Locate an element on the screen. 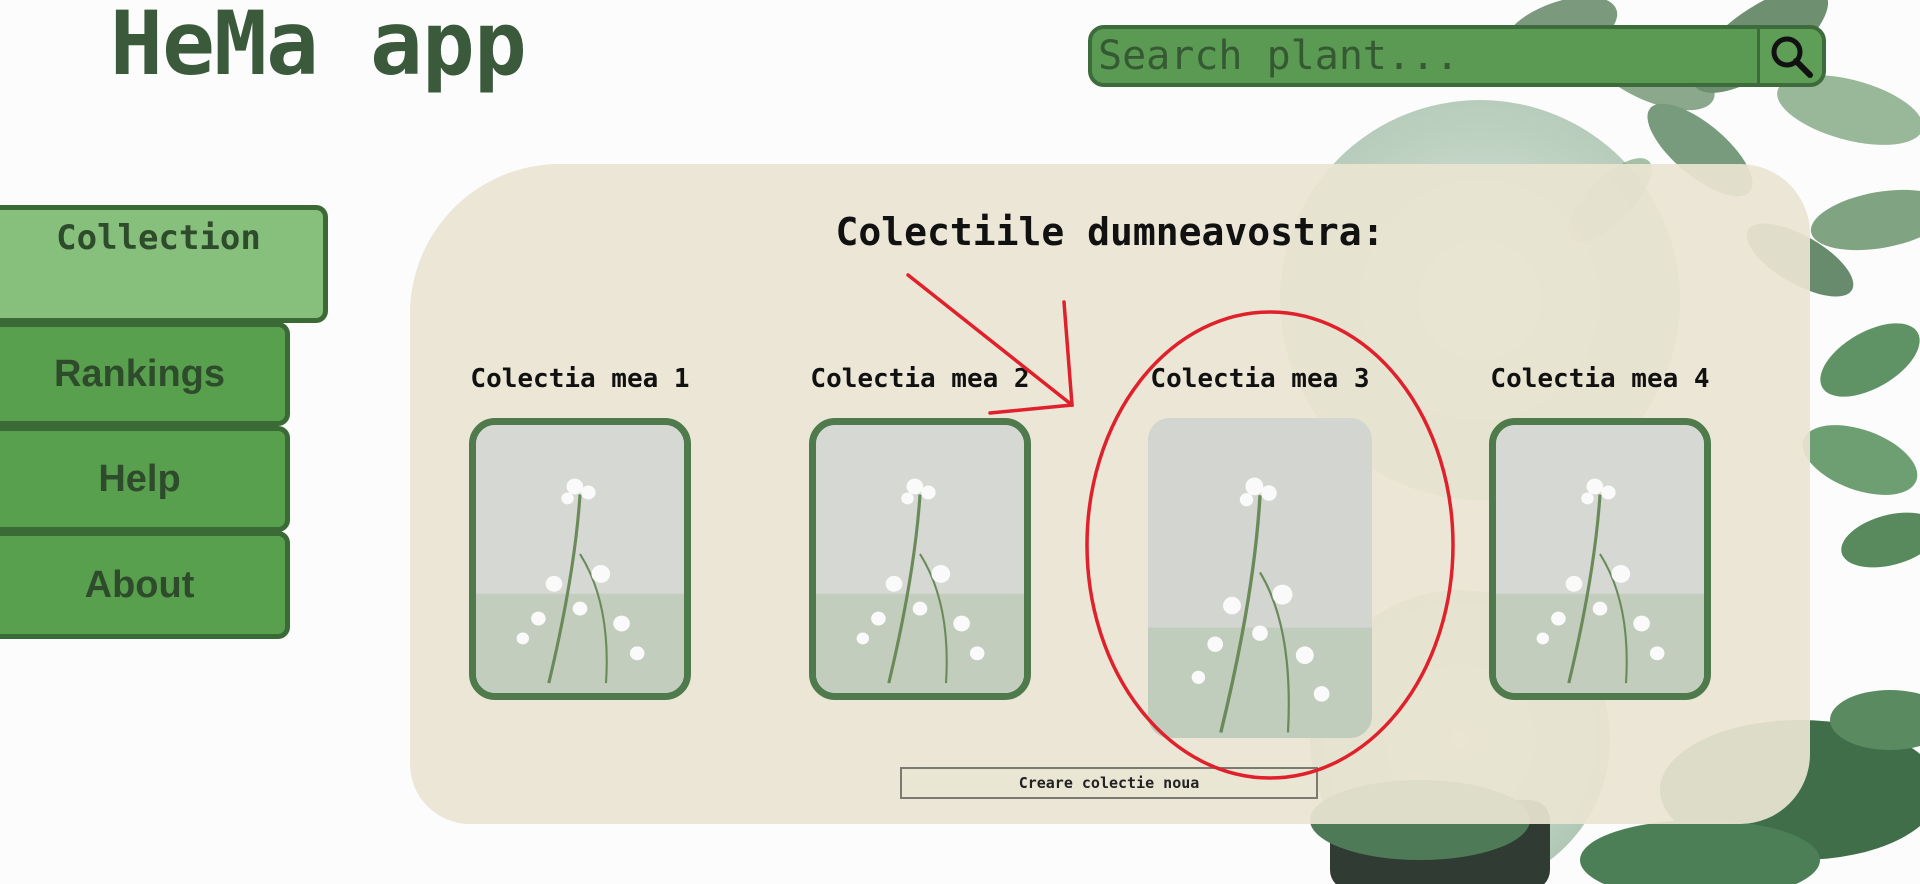  search-input is located at coordinates (1424, 56).